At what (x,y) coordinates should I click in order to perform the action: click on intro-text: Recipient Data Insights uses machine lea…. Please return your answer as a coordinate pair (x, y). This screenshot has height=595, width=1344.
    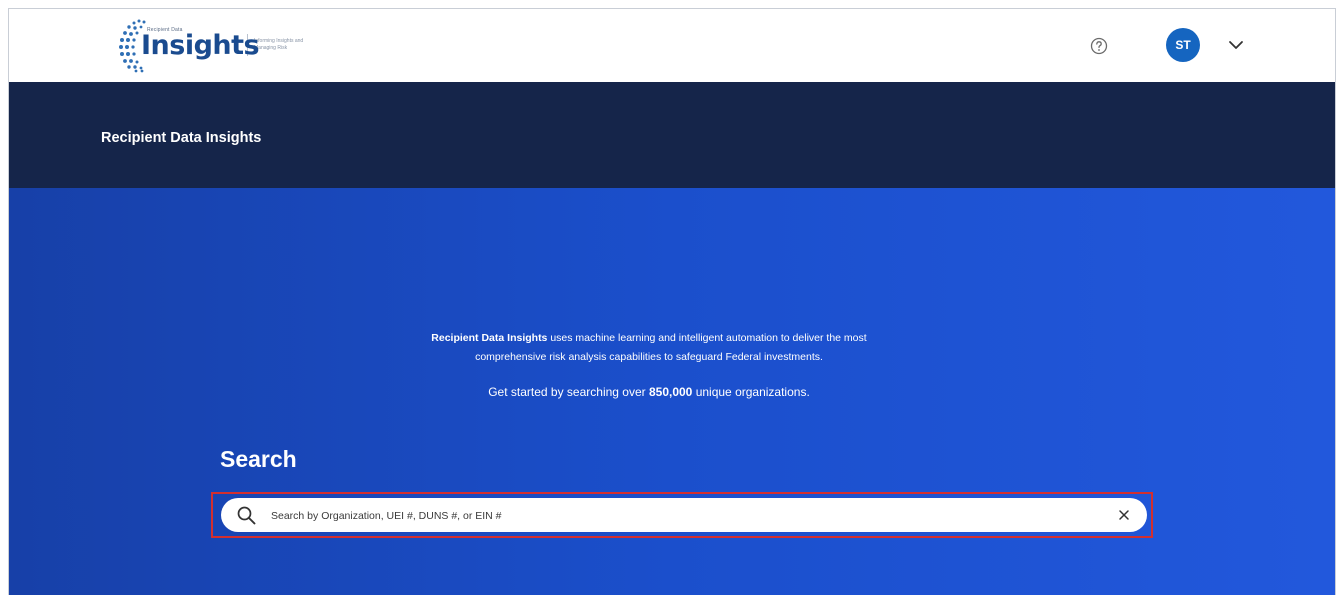
    Looking at the image, I should click on (649, 348).